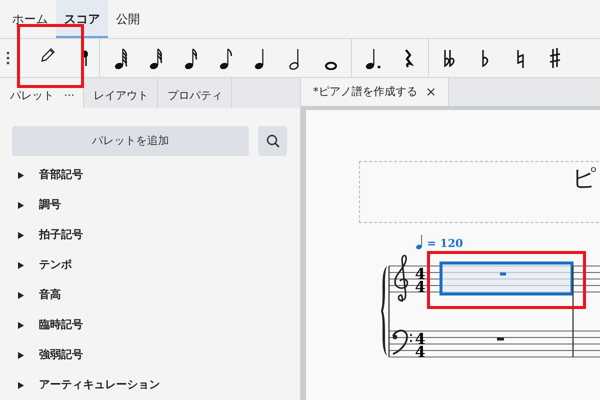 The height and width of the screenshot is (400, 600). I want to click on menu-tab: ホーム, so click(30, 19).